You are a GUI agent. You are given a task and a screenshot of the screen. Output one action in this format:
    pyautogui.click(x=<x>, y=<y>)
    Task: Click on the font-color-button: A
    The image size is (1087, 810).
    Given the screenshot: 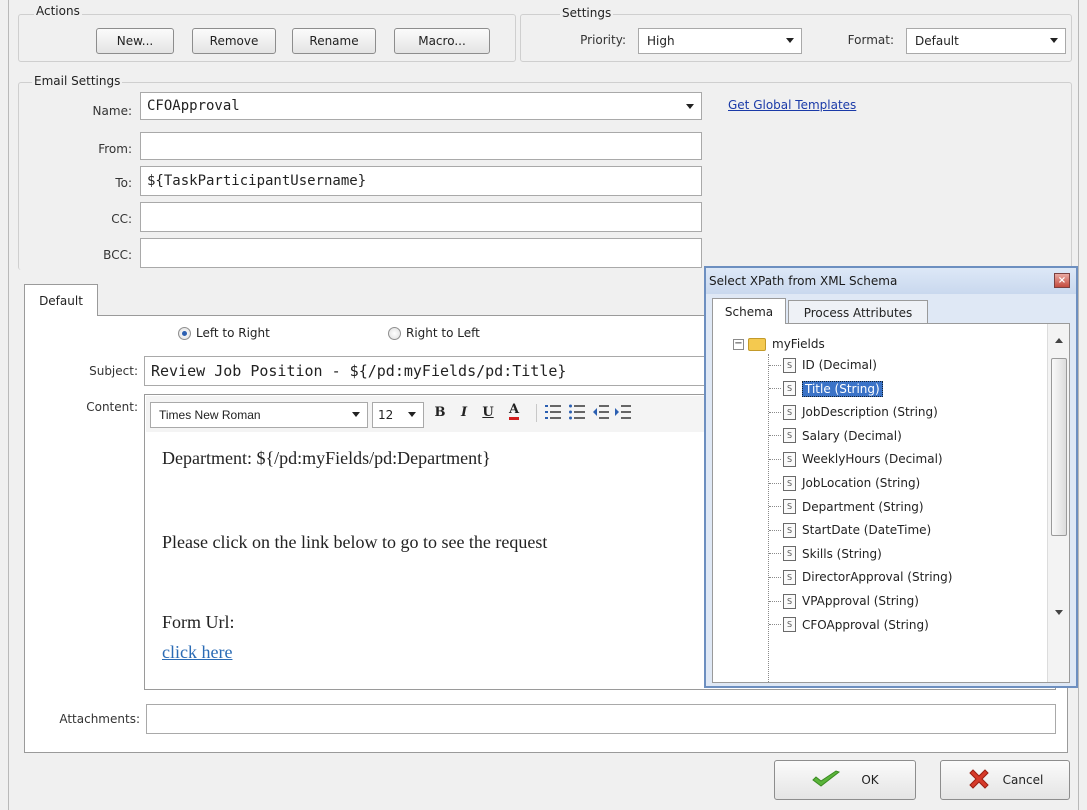 What is the action you would take?
    pyautogui.click(x=514, y=414)
    